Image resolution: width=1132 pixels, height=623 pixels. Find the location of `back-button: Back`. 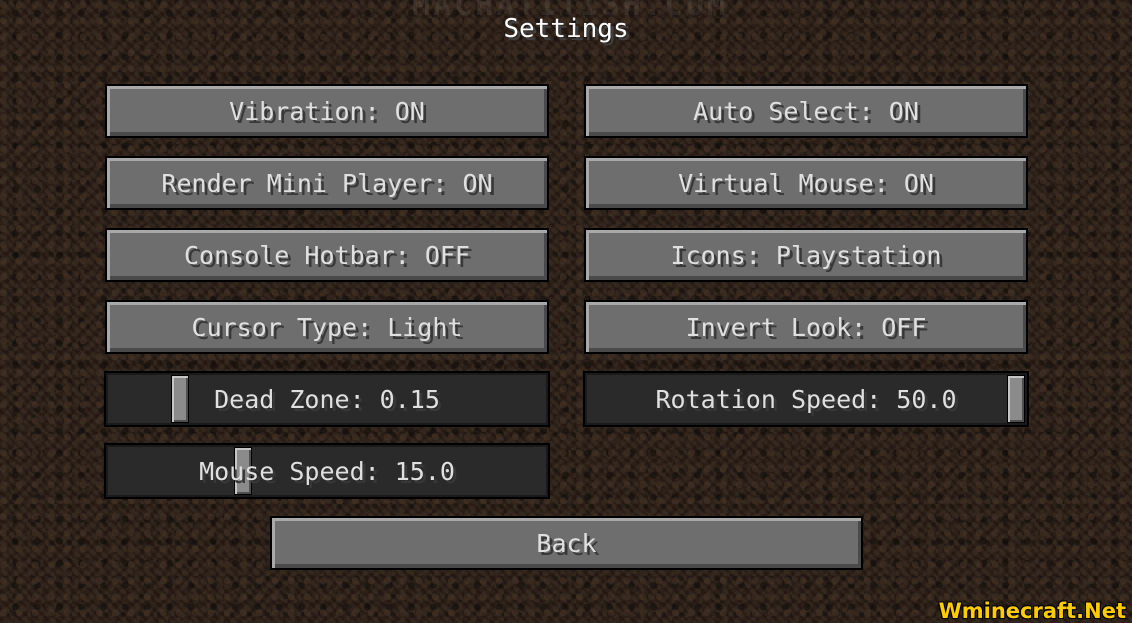

back-button: Back is located at coordinates (566, 543).